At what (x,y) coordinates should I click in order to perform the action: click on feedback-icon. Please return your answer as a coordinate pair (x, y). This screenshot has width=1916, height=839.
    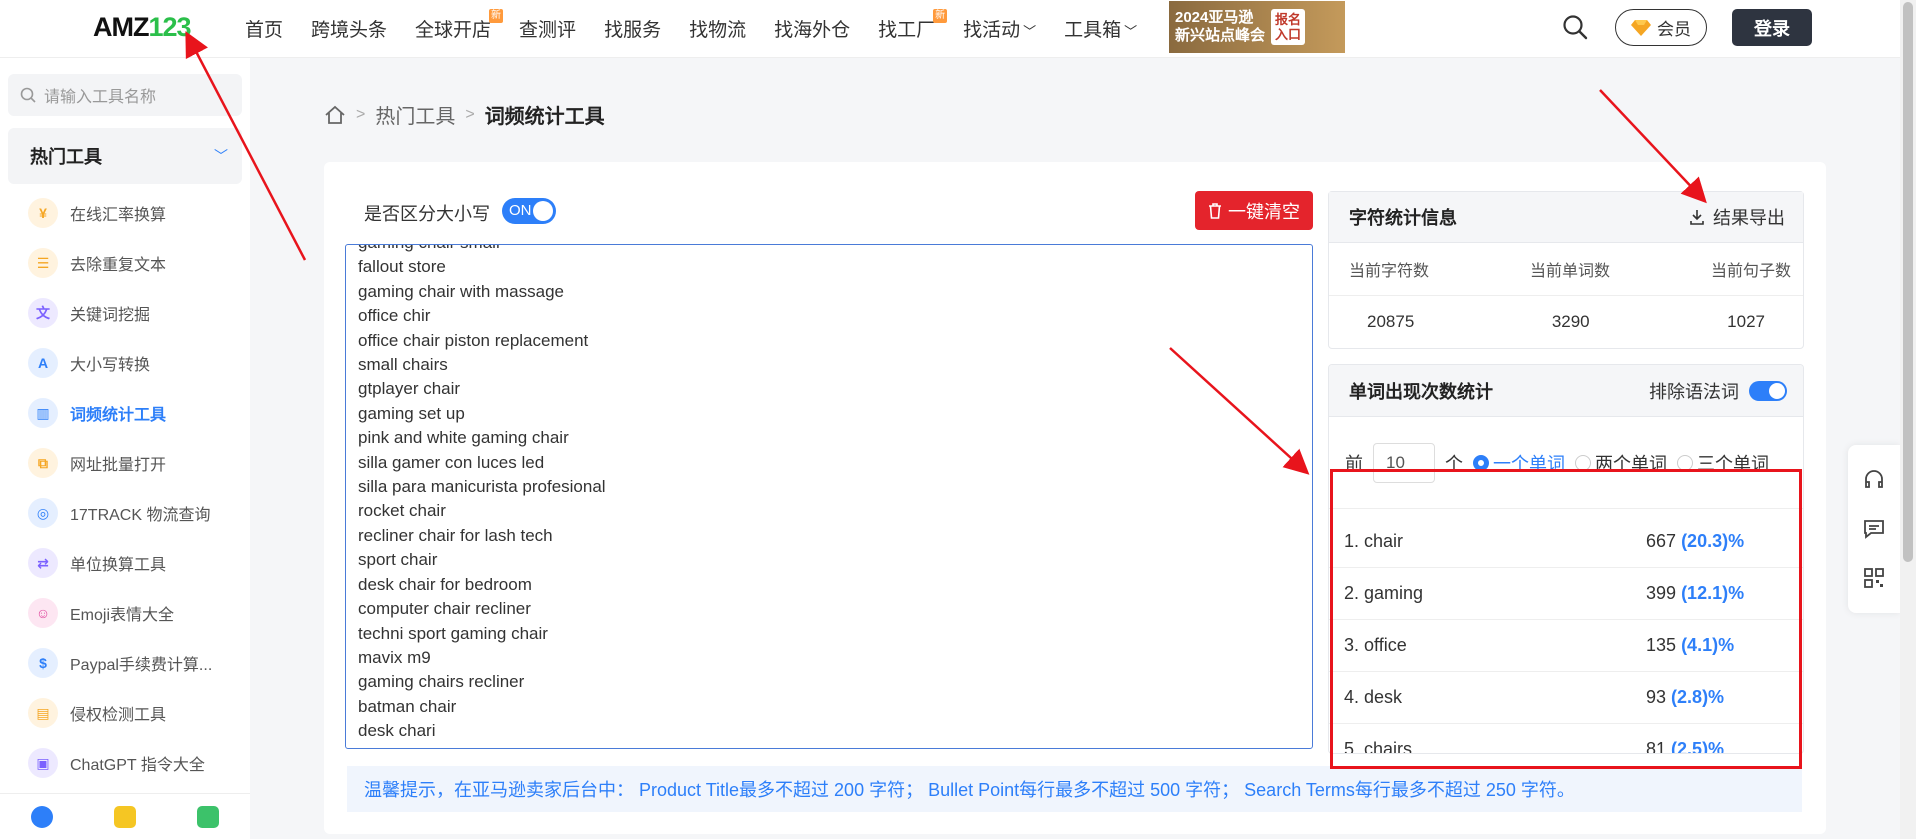
    Looking at the image, I should click on (1874, 529).